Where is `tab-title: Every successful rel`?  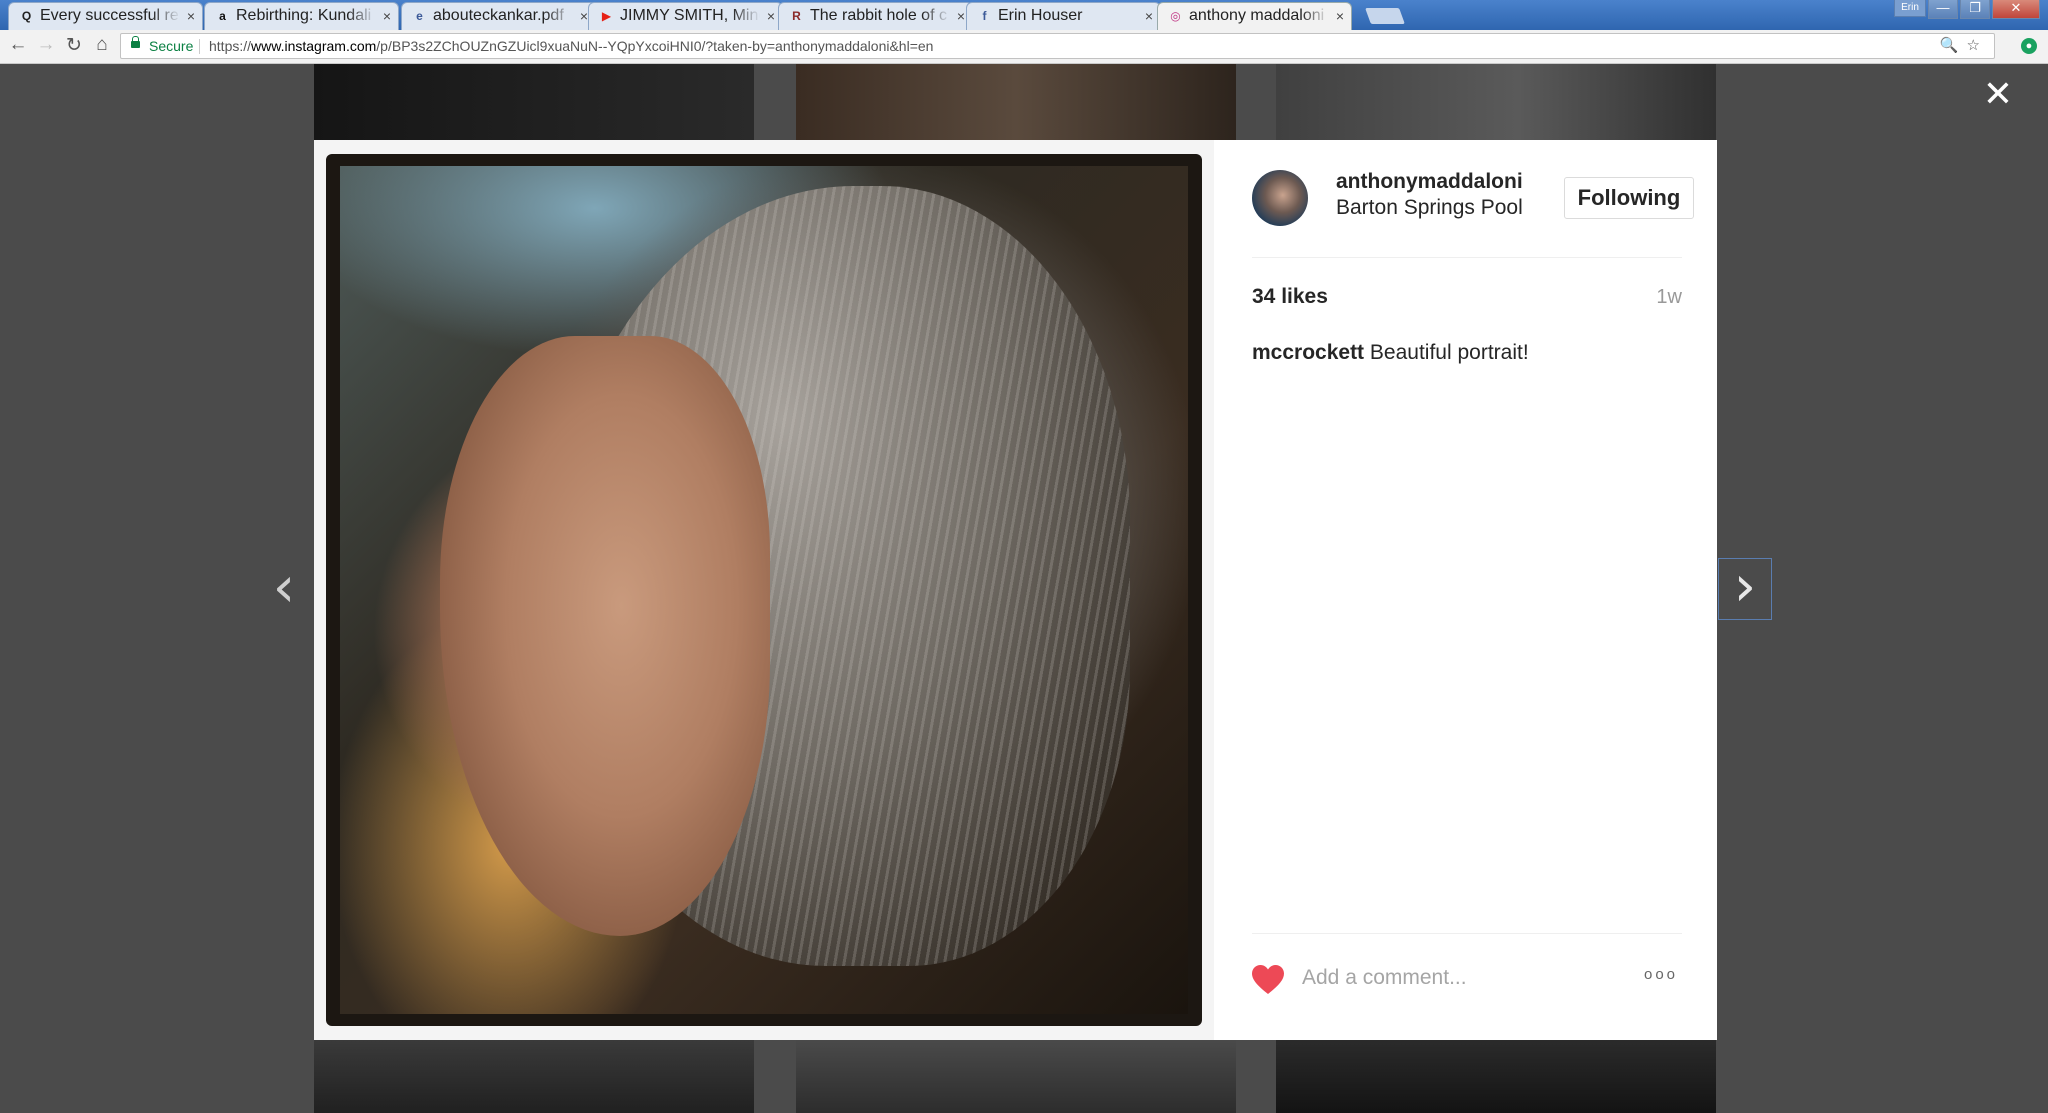 tab-title: Every successful rel is located at coordinates (110, 15).